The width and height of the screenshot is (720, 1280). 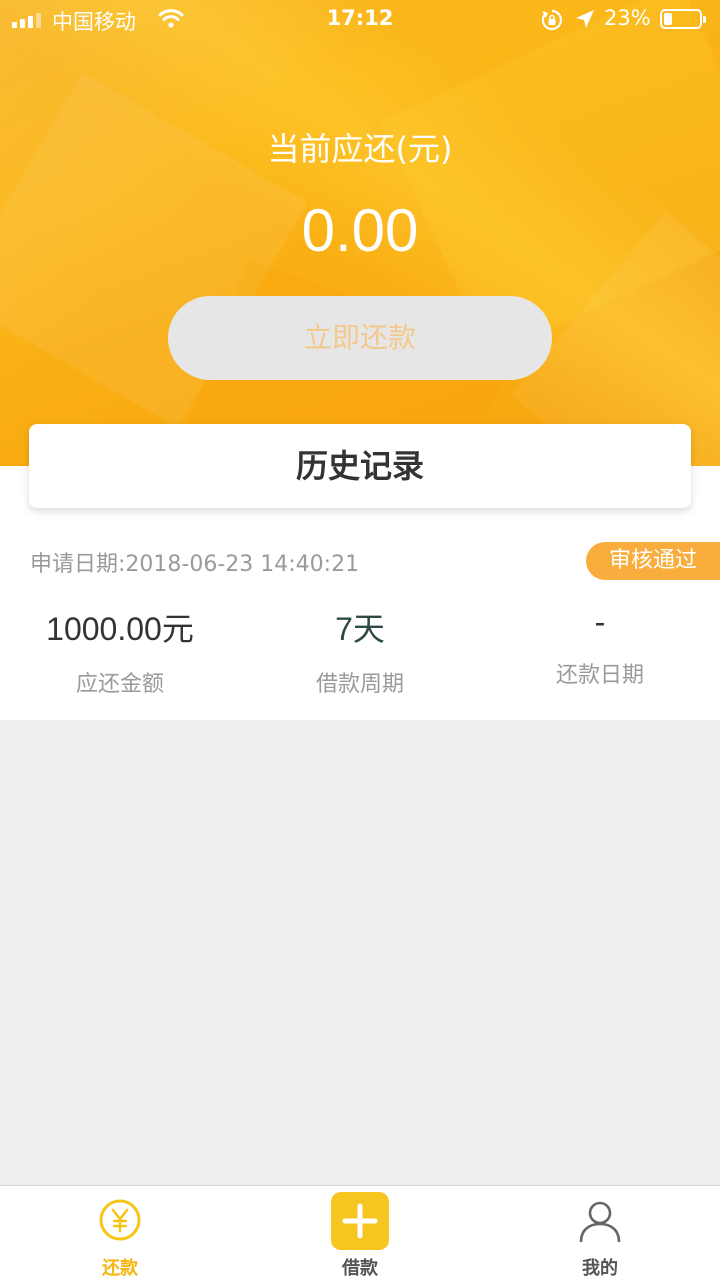 What do you see at coordinates (668, 19) in the screenshot?
I see `battery-level` at bounding box center [668, 19].